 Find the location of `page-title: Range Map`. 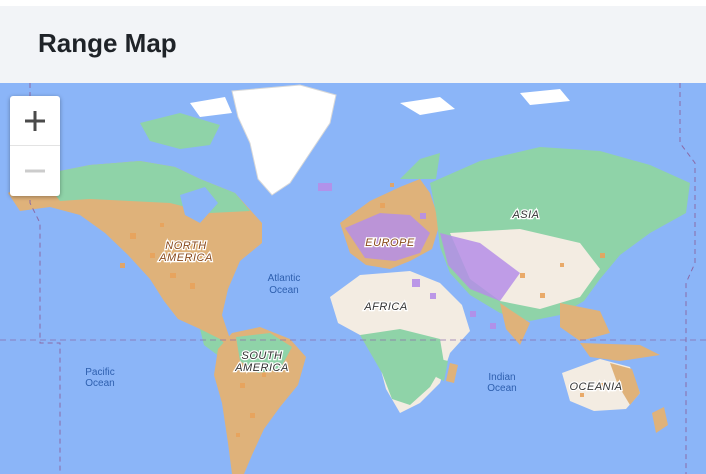

page-title: Range Map is located at coordinates (107, 43).